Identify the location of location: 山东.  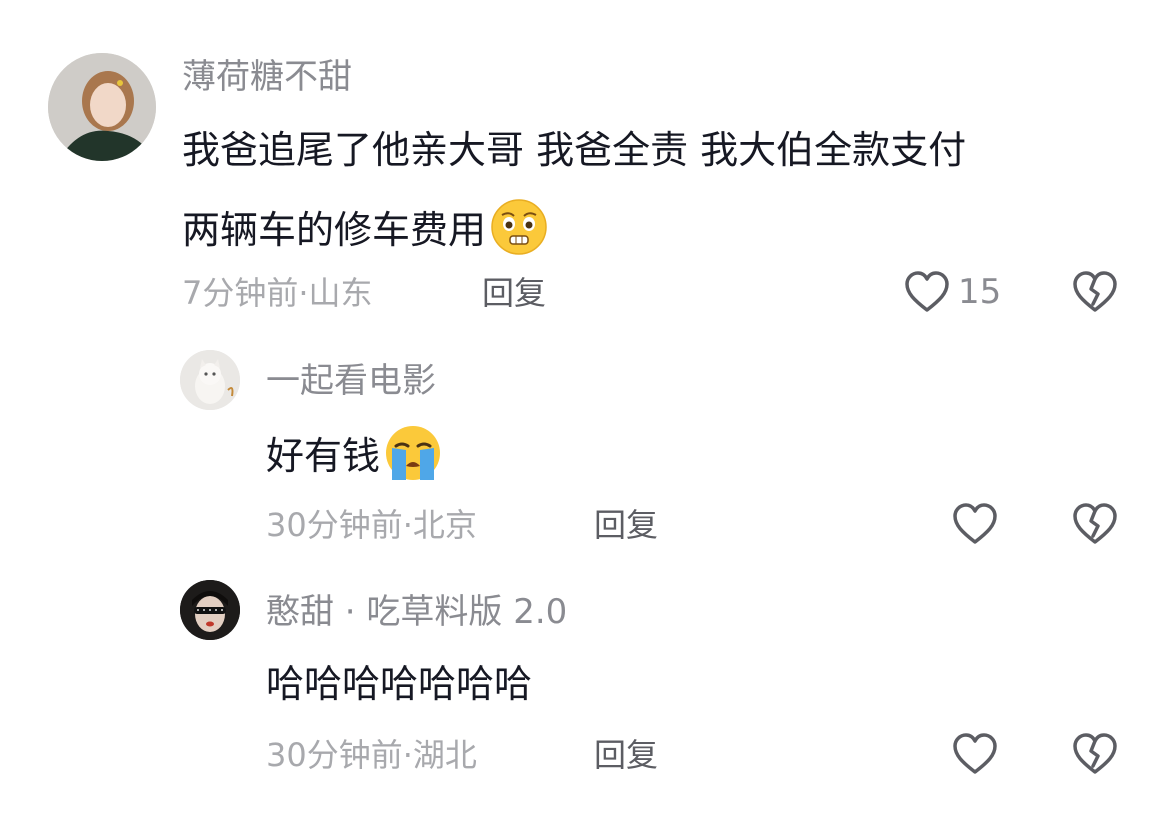
(340, 293).